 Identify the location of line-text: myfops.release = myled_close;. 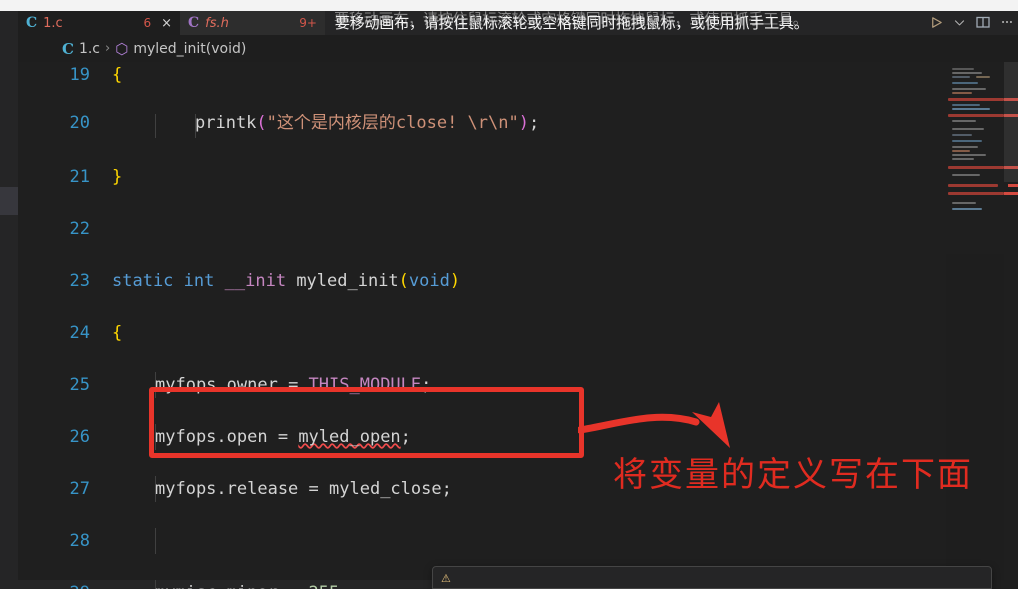
(303, 489).